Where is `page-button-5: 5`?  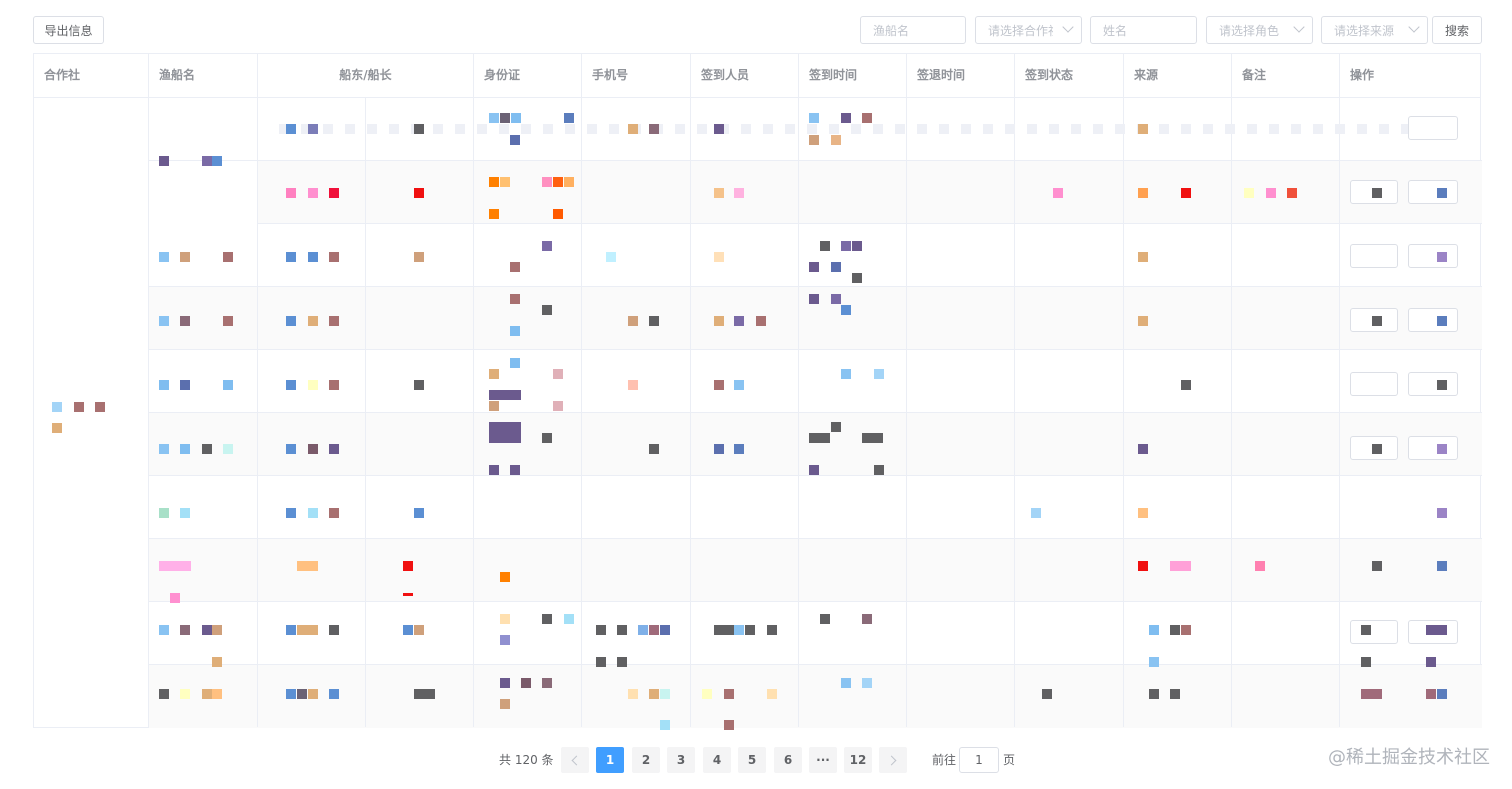
page-button-5: 5 is located at coordinates (752, 760).